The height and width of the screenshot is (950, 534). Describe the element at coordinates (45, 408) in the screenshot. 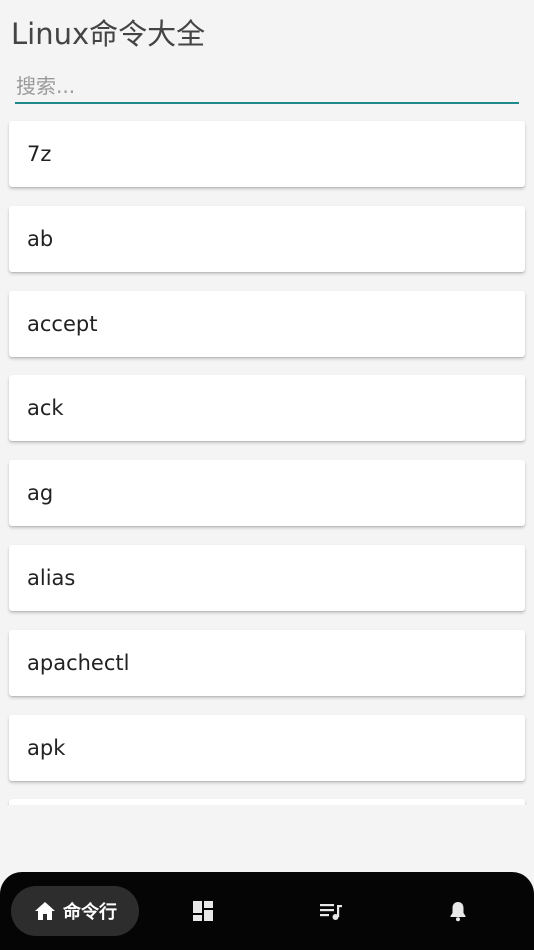

I see `command-name: ack` at that location.